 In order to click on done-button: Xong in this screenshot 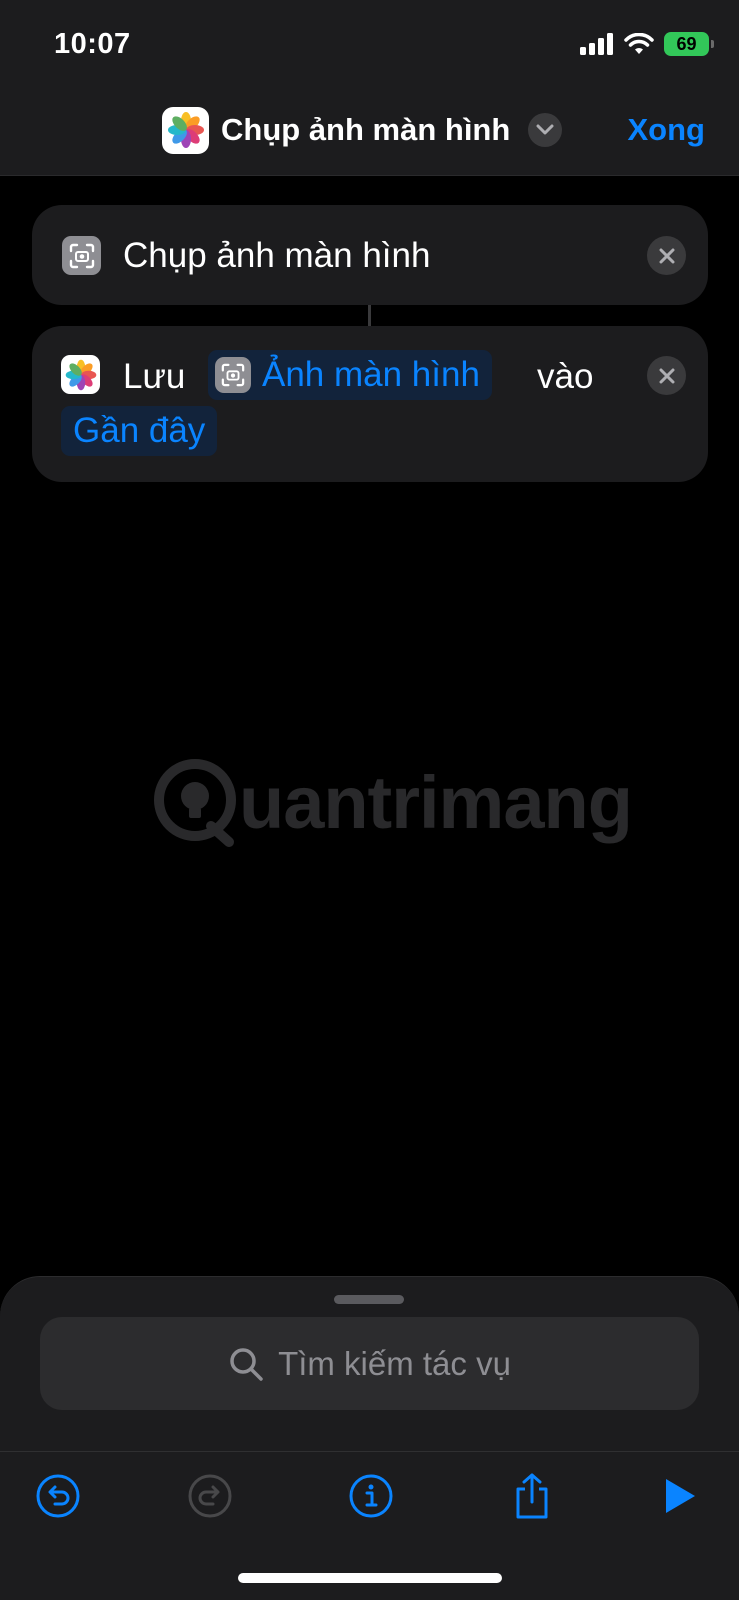, I will do `click(667, 130)`.